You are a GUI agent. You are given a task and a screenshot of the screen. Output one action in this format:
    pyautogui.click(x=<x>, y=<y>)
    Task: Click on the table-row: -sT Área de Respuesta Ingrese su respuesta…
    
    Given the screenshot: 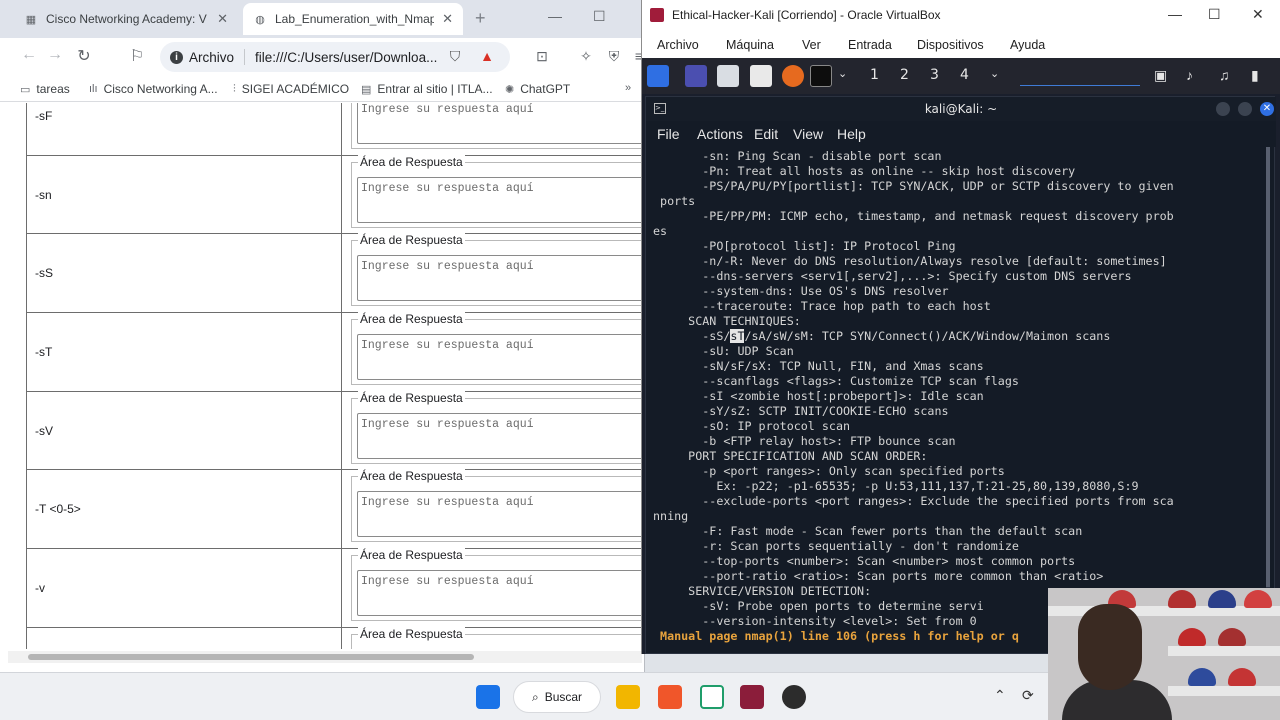 What is the action you would take?
    pyautogui.click(x=335, y=352)
    